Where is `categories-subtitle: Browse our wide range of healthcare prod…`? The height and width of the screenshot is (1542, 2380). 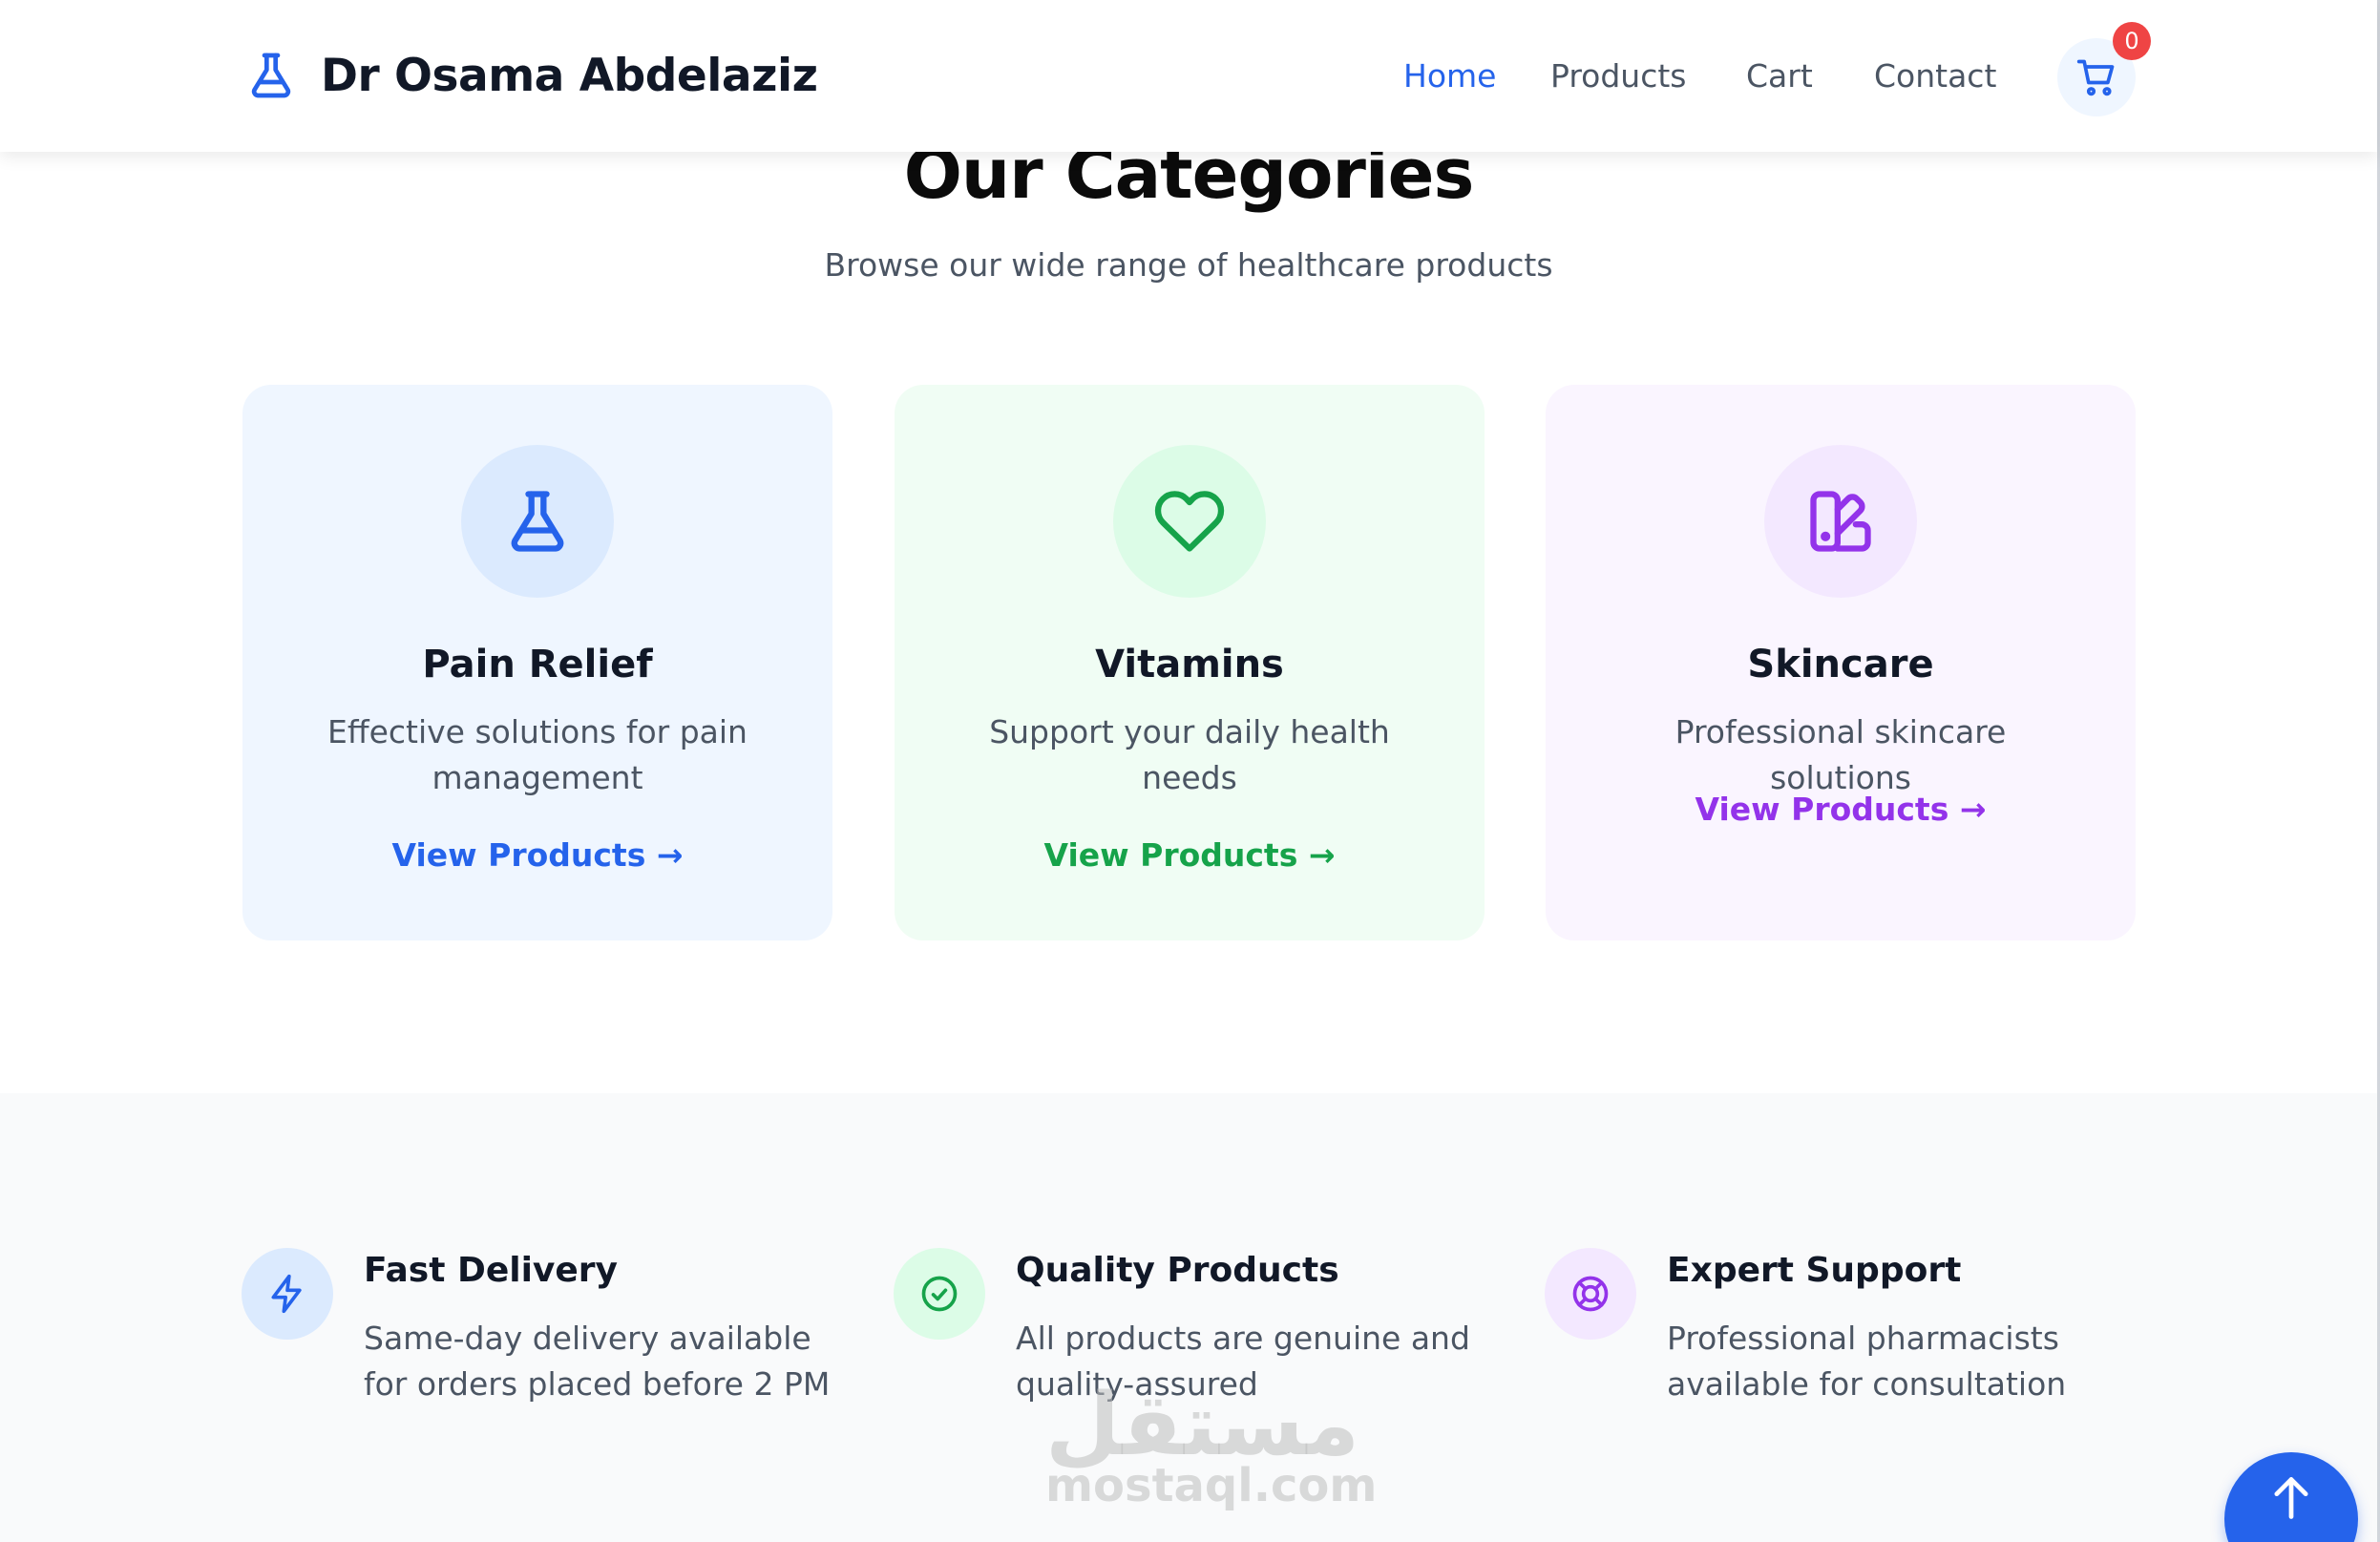
categories-subtitle: Browse our wide range of healthcare prod… is located at coordinates (1188, 265).